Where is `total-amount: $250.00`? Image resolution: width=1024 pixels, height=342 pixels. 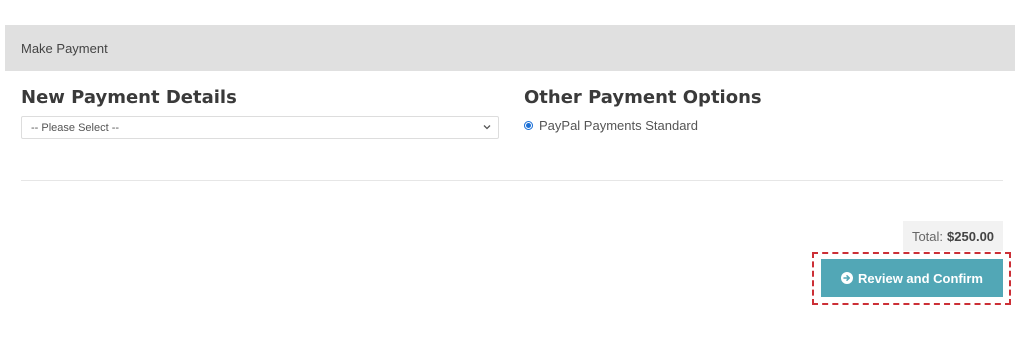
total-amount: $250.00 is located at coordinates (971, 236).